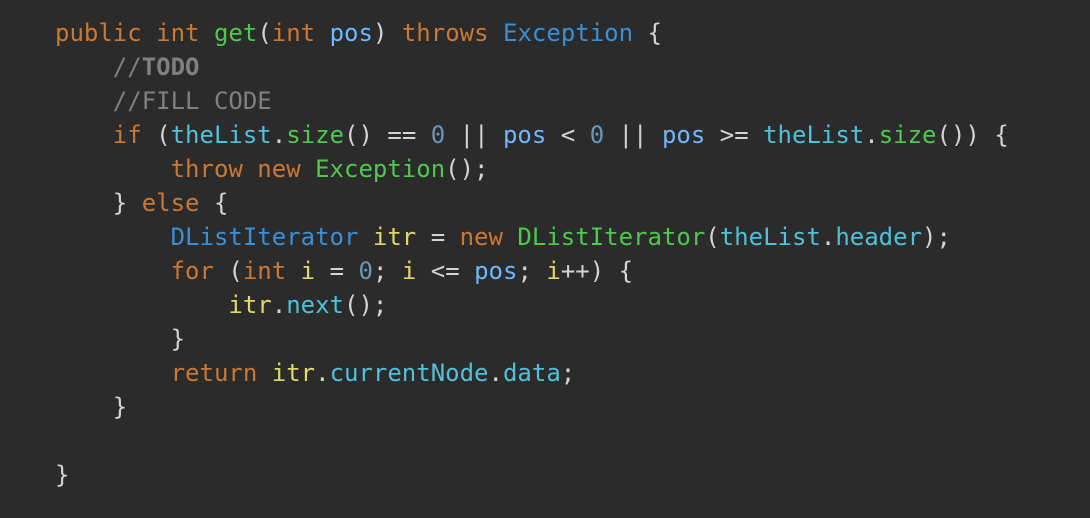  I want to click on code-token-plain: () ==, so click(387, 135).